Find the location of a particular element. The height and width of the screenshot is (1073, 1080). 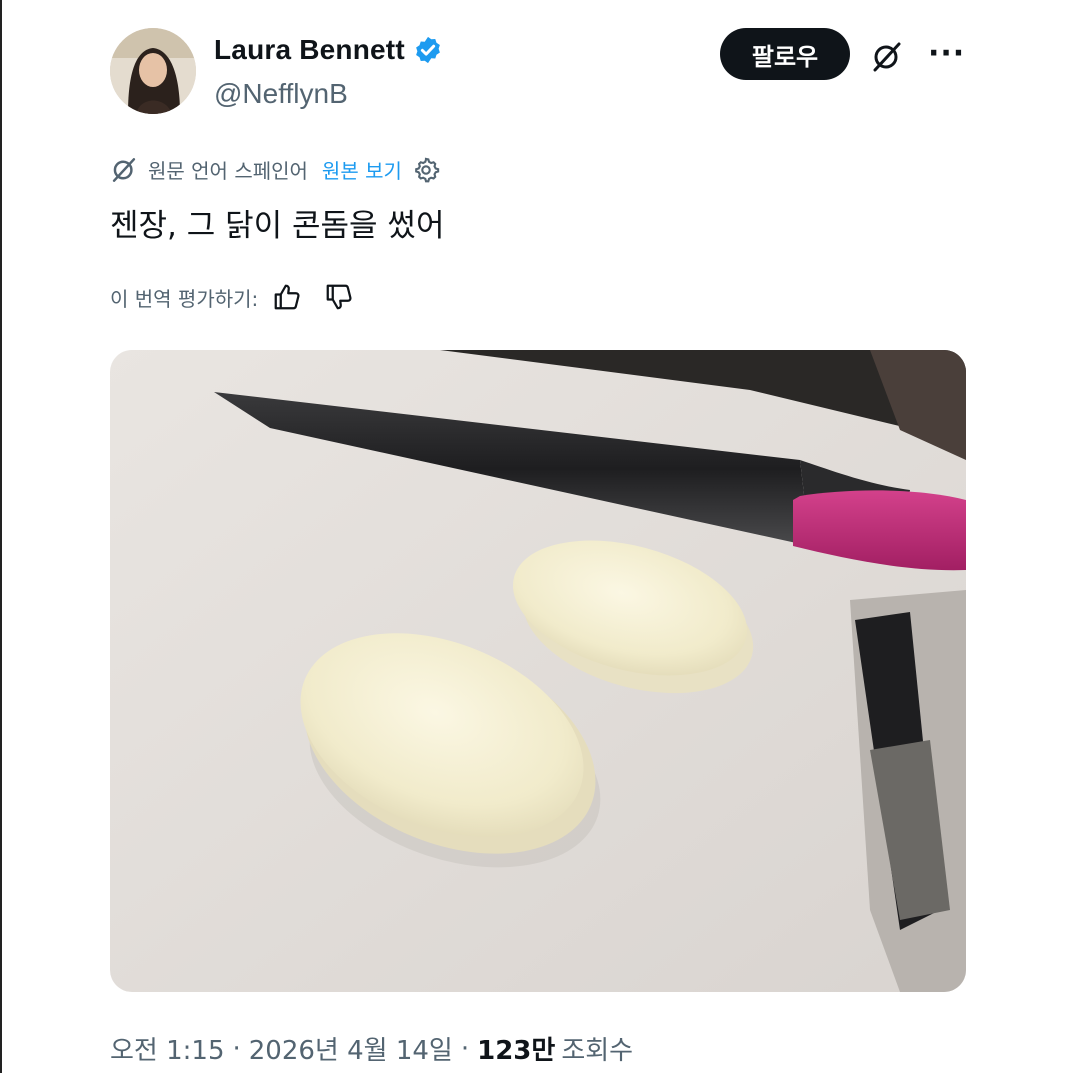

avatar-photo is located at coordinates (153, 71).